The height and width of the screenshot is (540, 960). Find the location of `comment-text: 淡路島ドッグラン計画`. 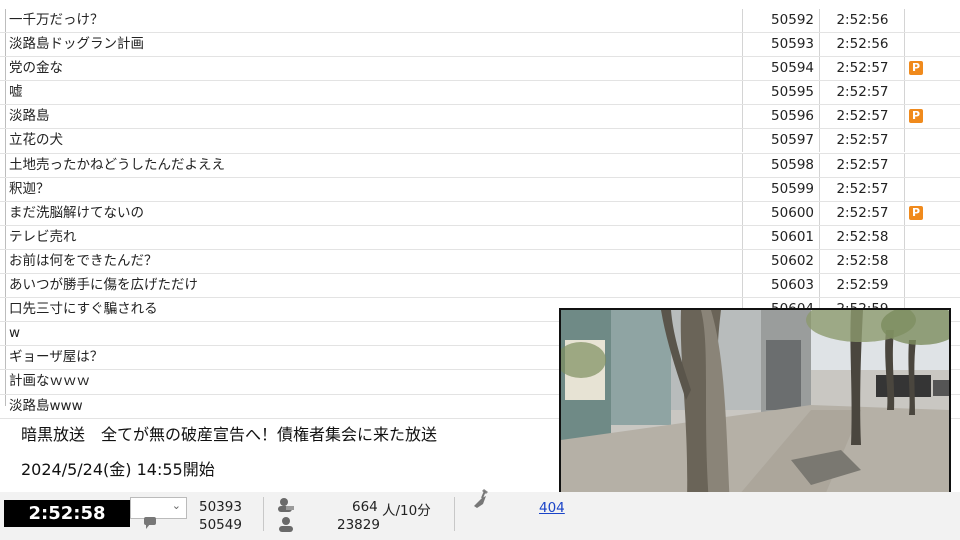

comment-text: 淡路島ドッグラン計画 is located at coordinates (76, 44).